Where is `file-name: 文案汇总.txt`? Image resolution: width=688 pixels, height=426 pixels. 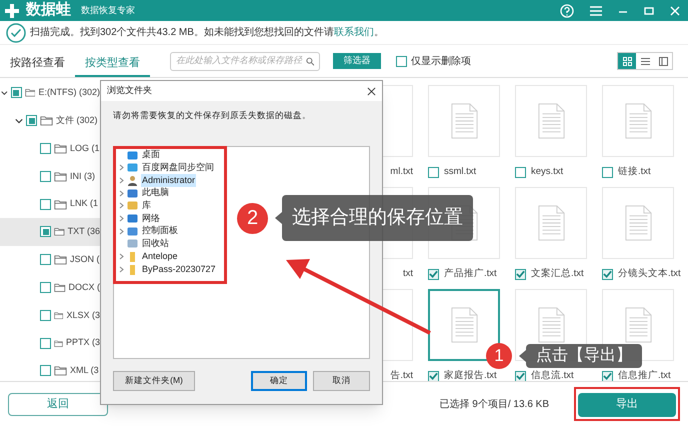
file-name: 文案汇总.txt is located at coordinates (557, 273).